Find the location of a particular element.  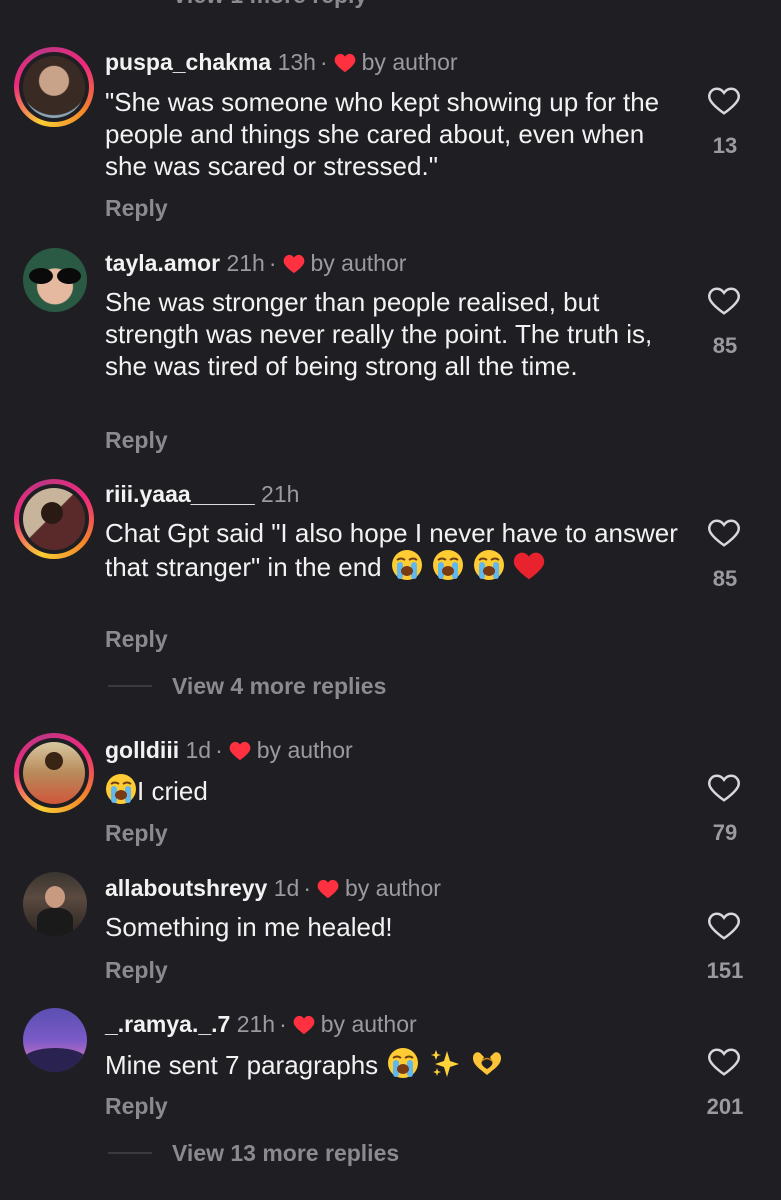

view-more-replies: View 13 more replies is located at coordinates (253, 1153).